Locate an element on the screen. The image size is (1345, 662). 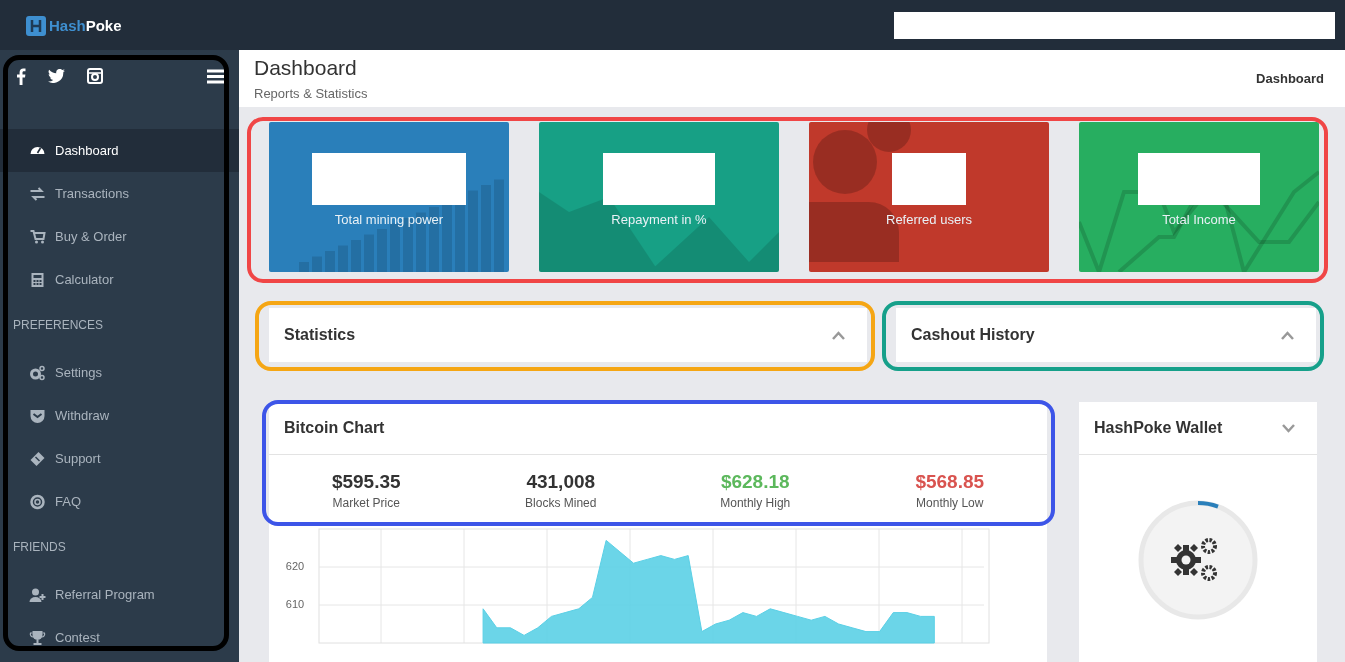
stat-value: 431,008 is located at coordinates (561, 482).